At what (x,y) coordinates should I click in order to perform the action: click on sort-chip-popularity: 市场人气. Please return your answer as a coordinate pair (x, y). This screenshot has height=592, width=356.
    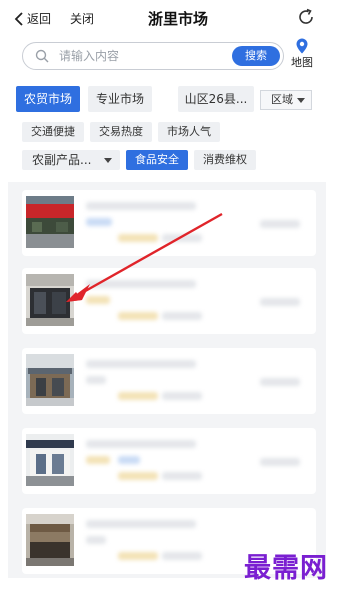
    Looking at the image, I should click on (189, 132).